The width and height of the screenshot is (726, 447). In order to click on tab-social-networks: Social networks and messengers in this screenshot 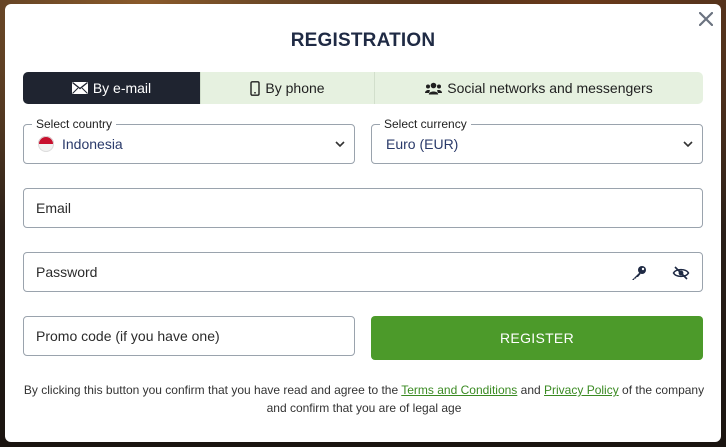, I will do `click(539, 88)`.